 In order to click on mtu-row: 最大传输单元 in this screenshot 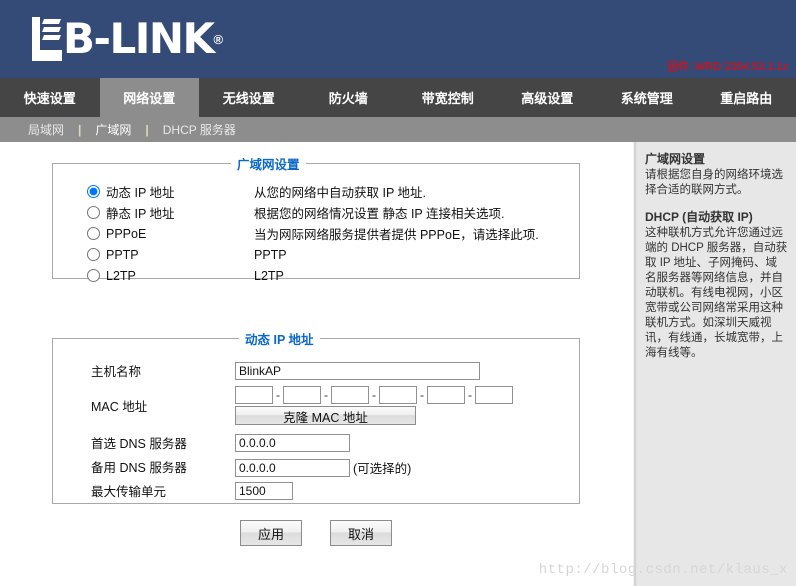, I will do `click(316, 492)`.